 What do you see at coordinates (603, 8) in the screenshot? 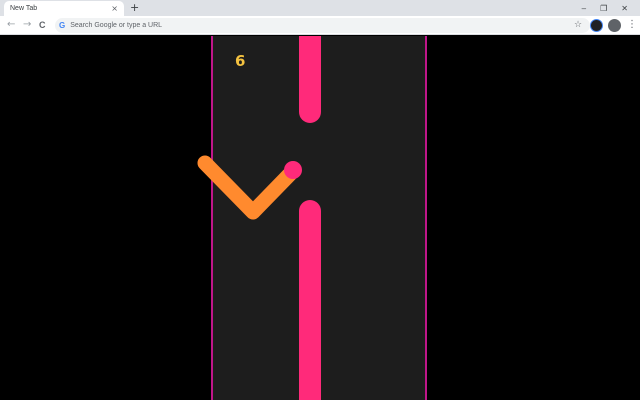
I see `restore-icon: ❐` at bounding box center [603, 8].